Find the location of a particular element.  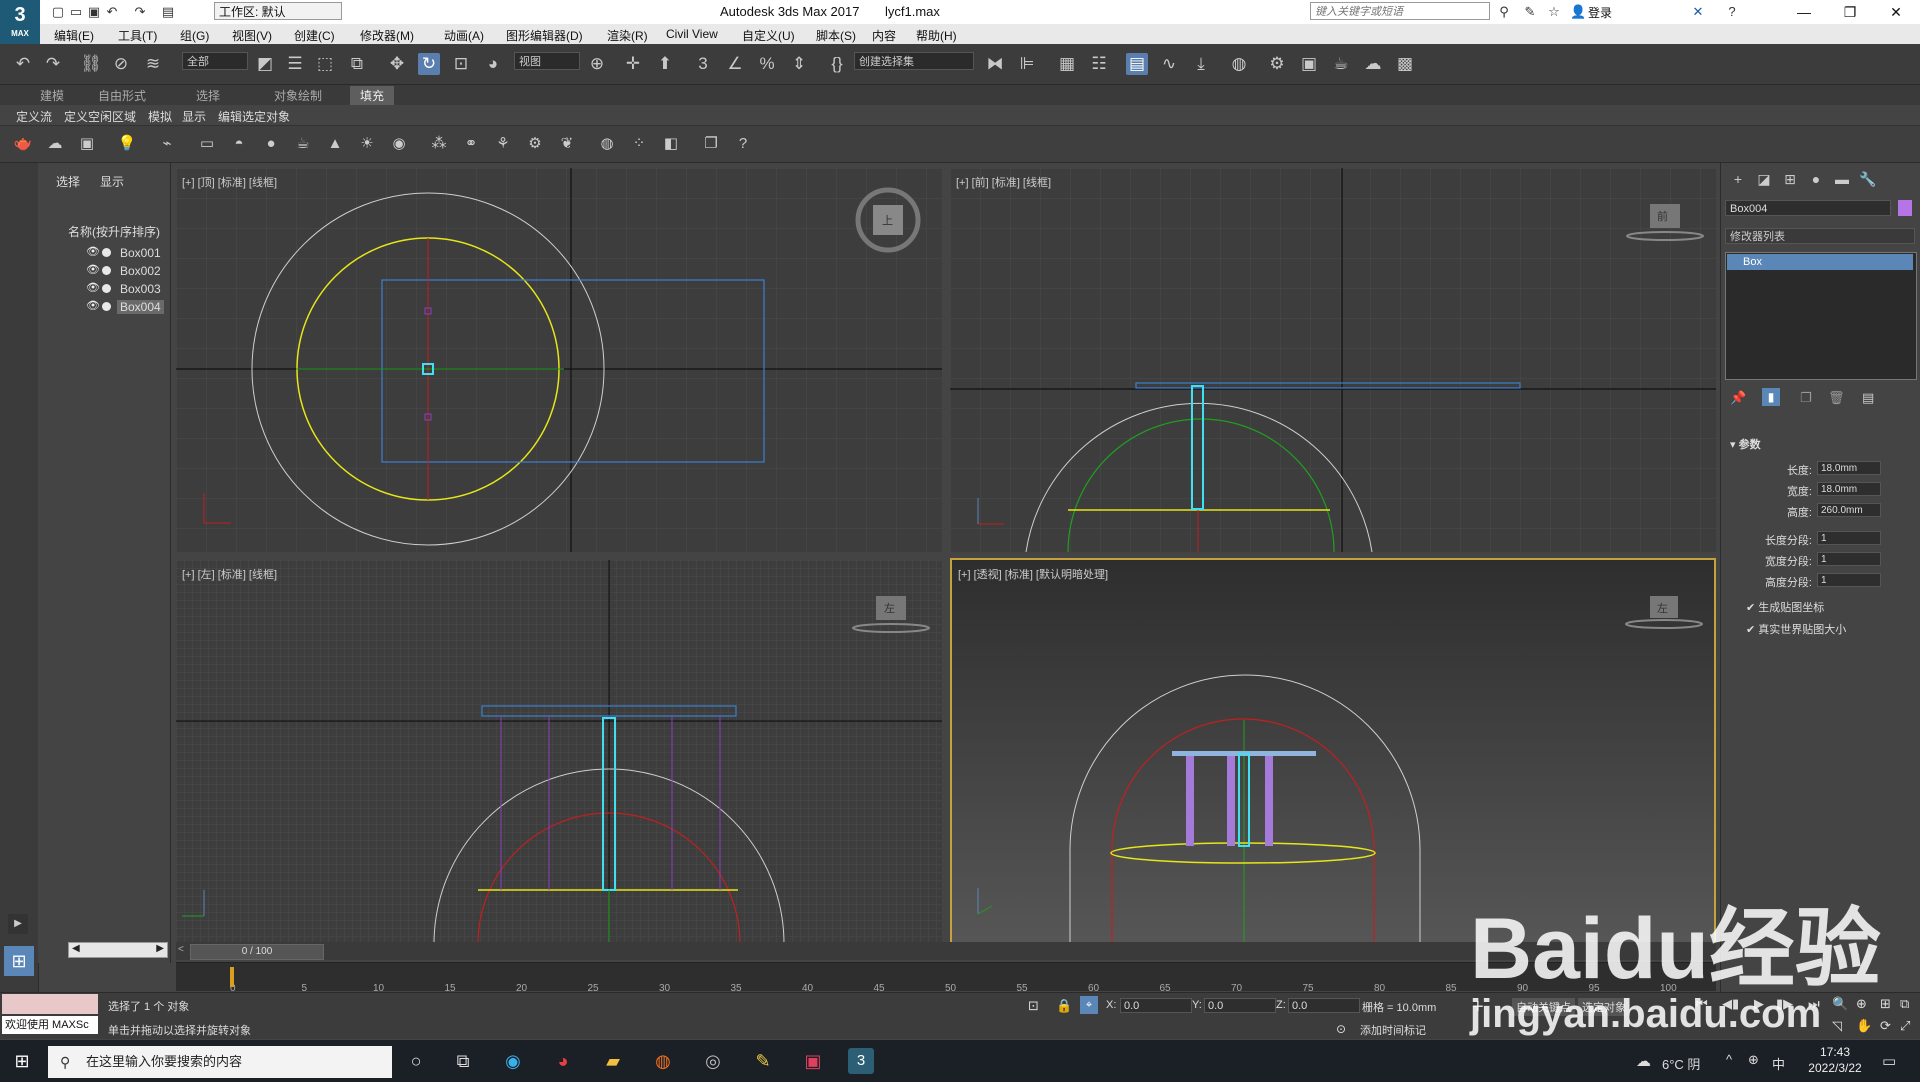

help-circle-icon: ? is located at coordinates (743, 144).